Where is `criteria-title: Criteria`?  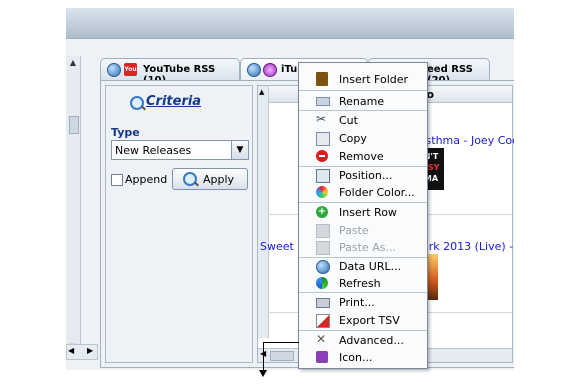 criteria-title: Criteria is located at coordinates (173, 101).